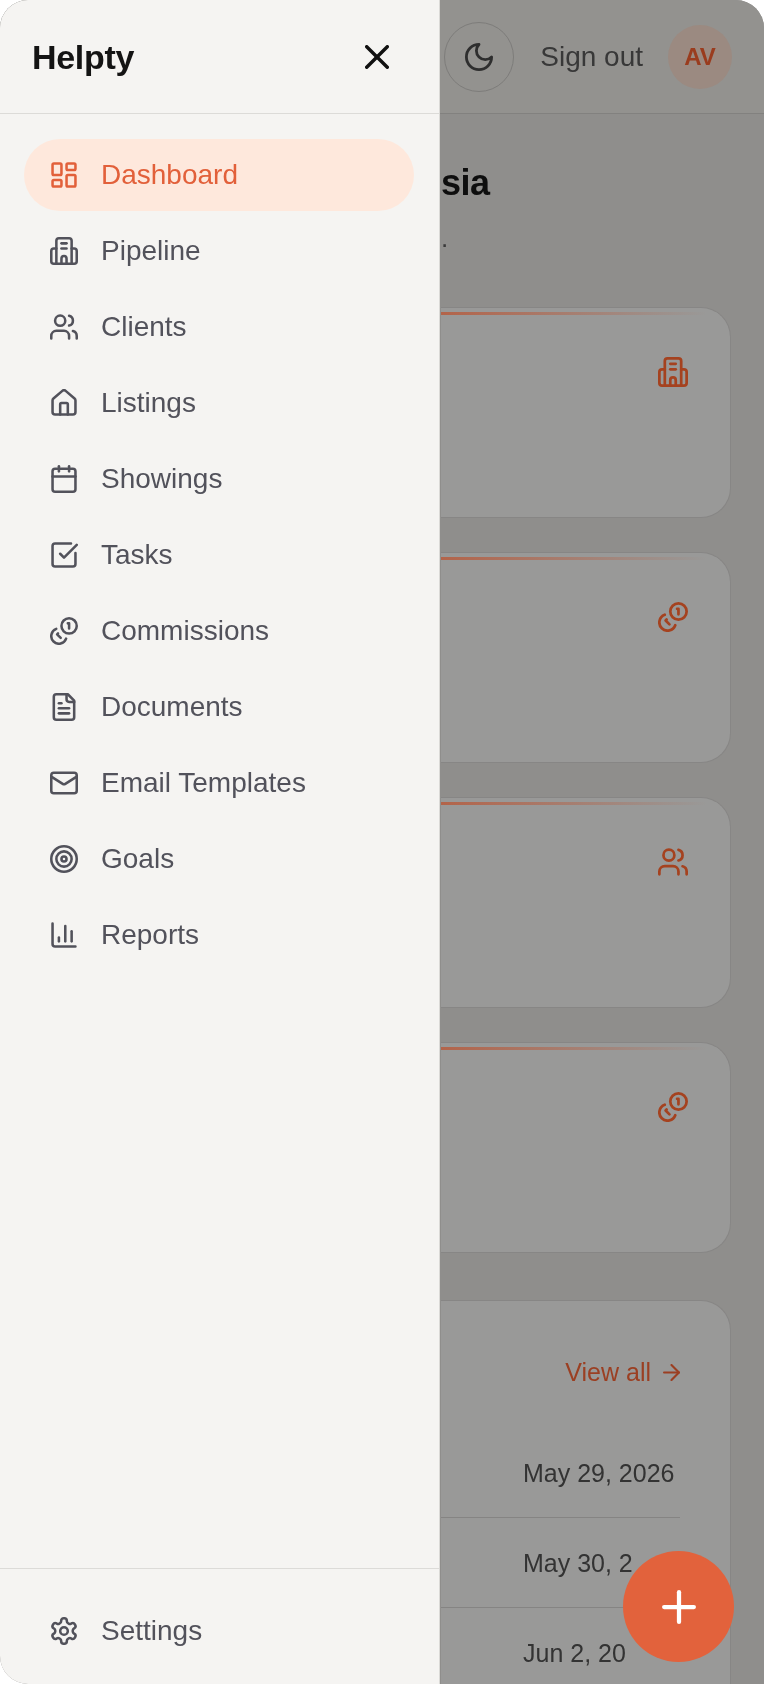 The image size is (764, 1684). I want to click on close-icon, so click(377, 56).